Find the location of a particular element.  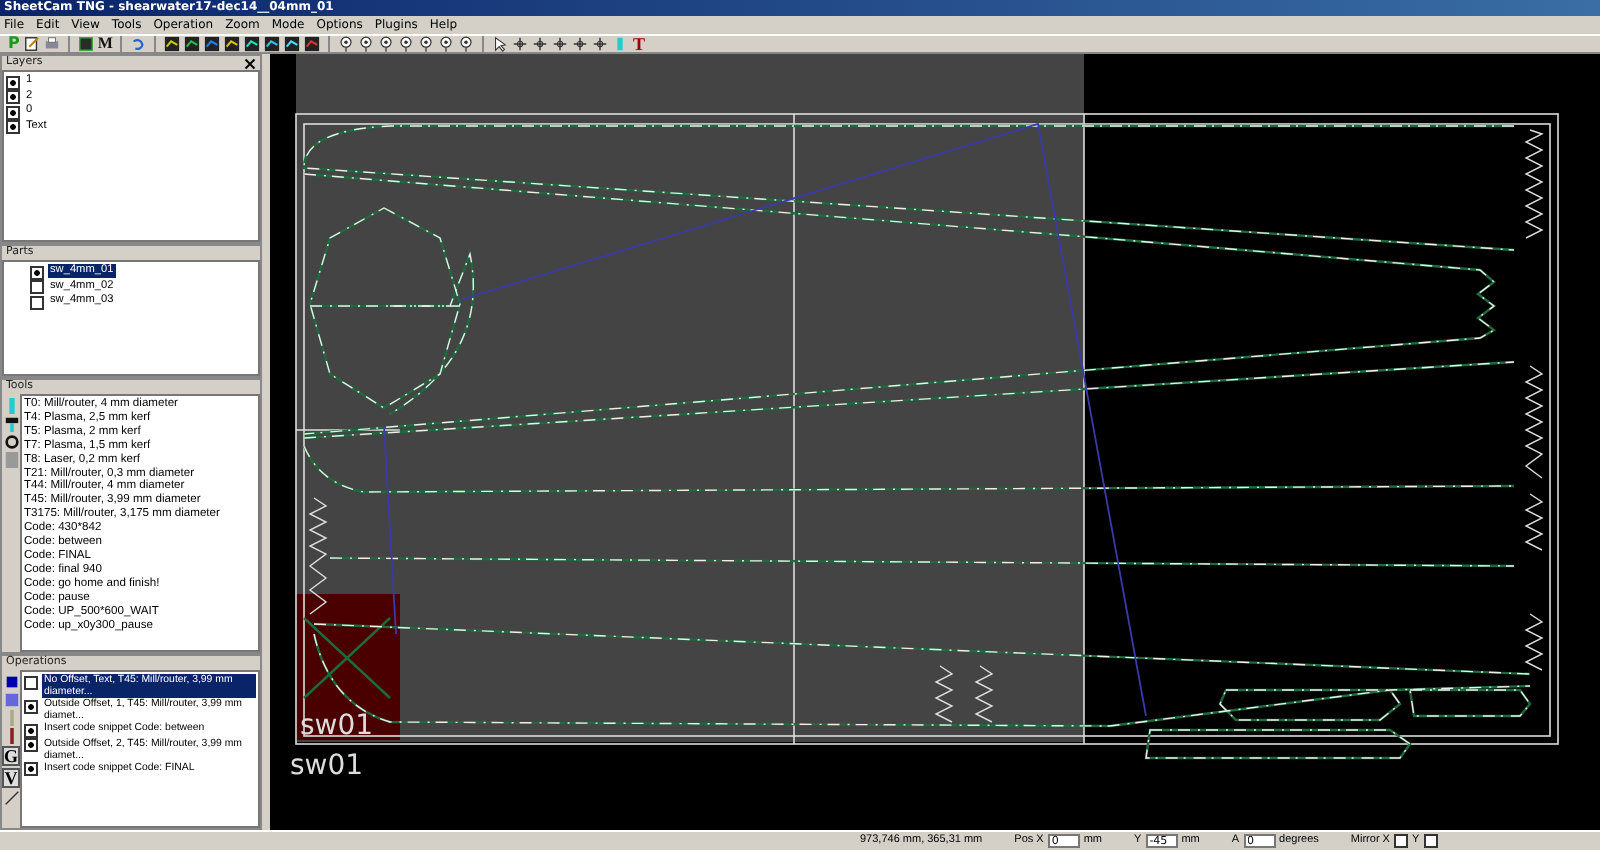

toolbar-button: M is located at coordinates (105, 44).